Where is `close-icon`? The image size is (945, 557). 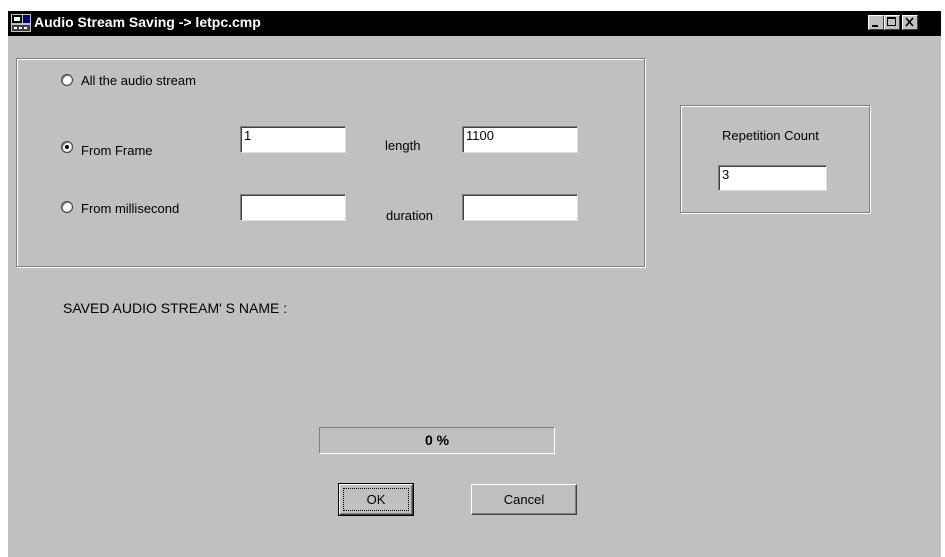
close-icon is located at coordinates (909, 22).